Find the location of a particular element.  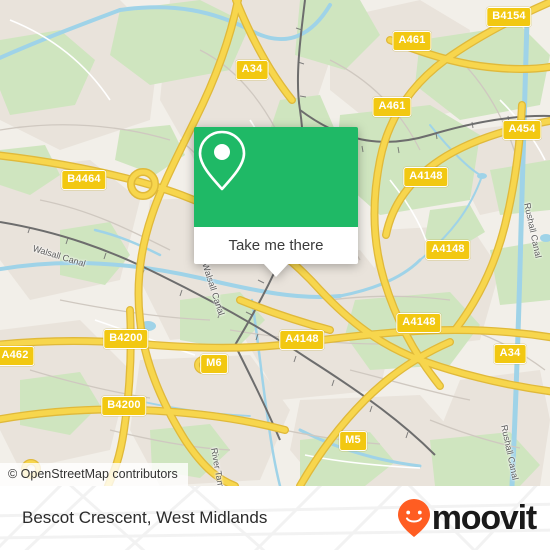

moovit-smiley-pin-icon is located at coordinates (413, 518).